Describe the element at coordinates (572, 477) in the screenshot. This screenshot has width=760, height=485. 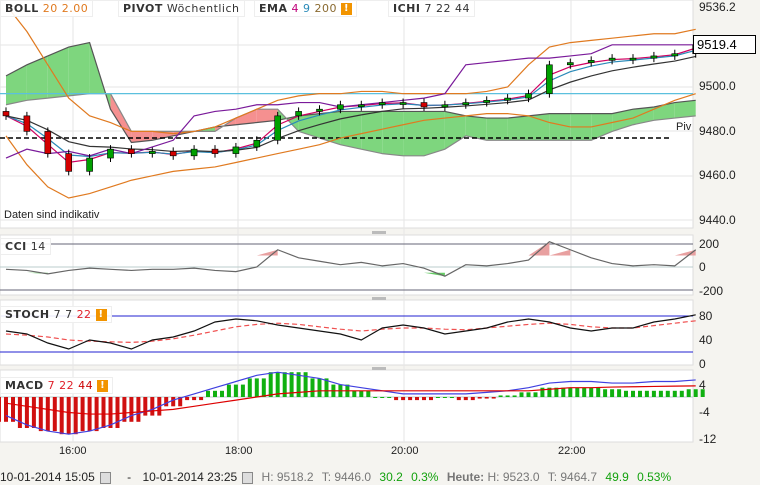
I see `today-low: T: 9464.7` at that location.